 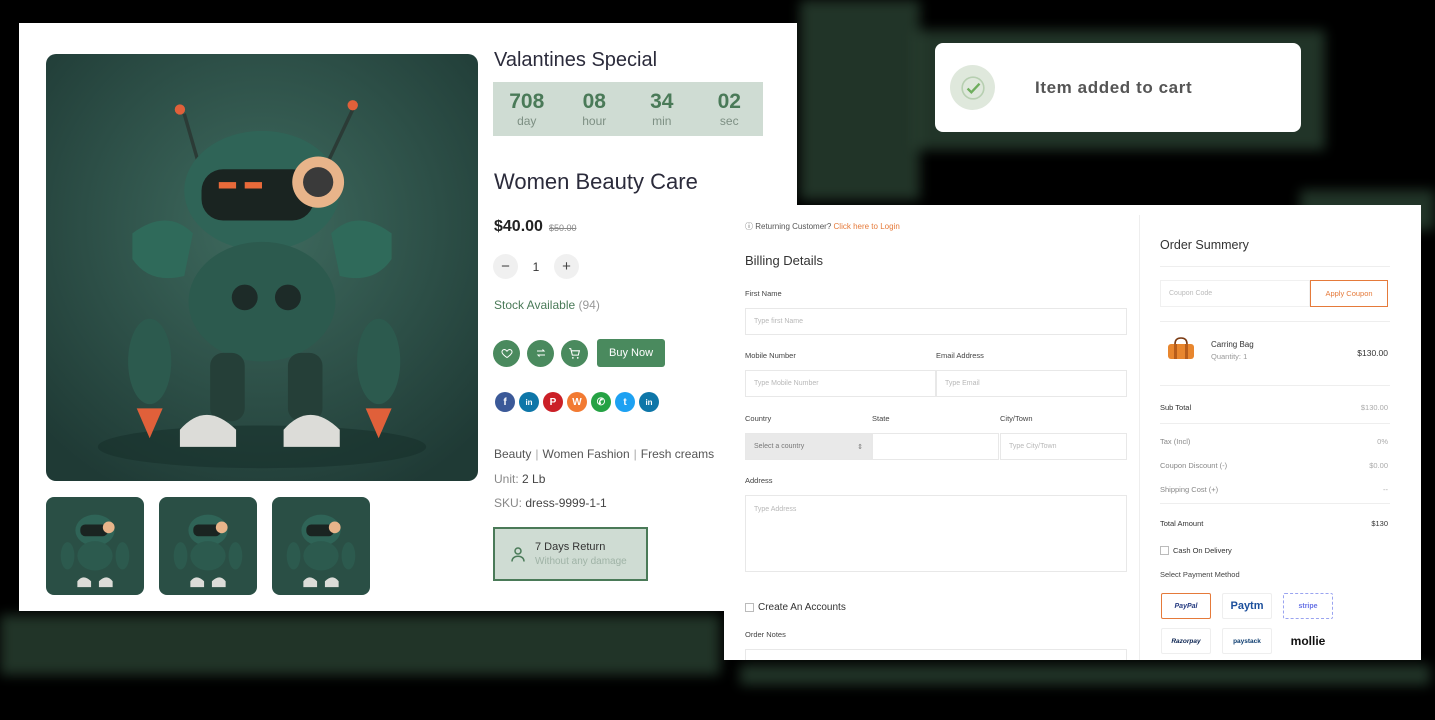 What do you see at coordinates (1114, 87) in the screenshot?
I see `toast-message: Item added to cart` at bounding box center [1114, 87].